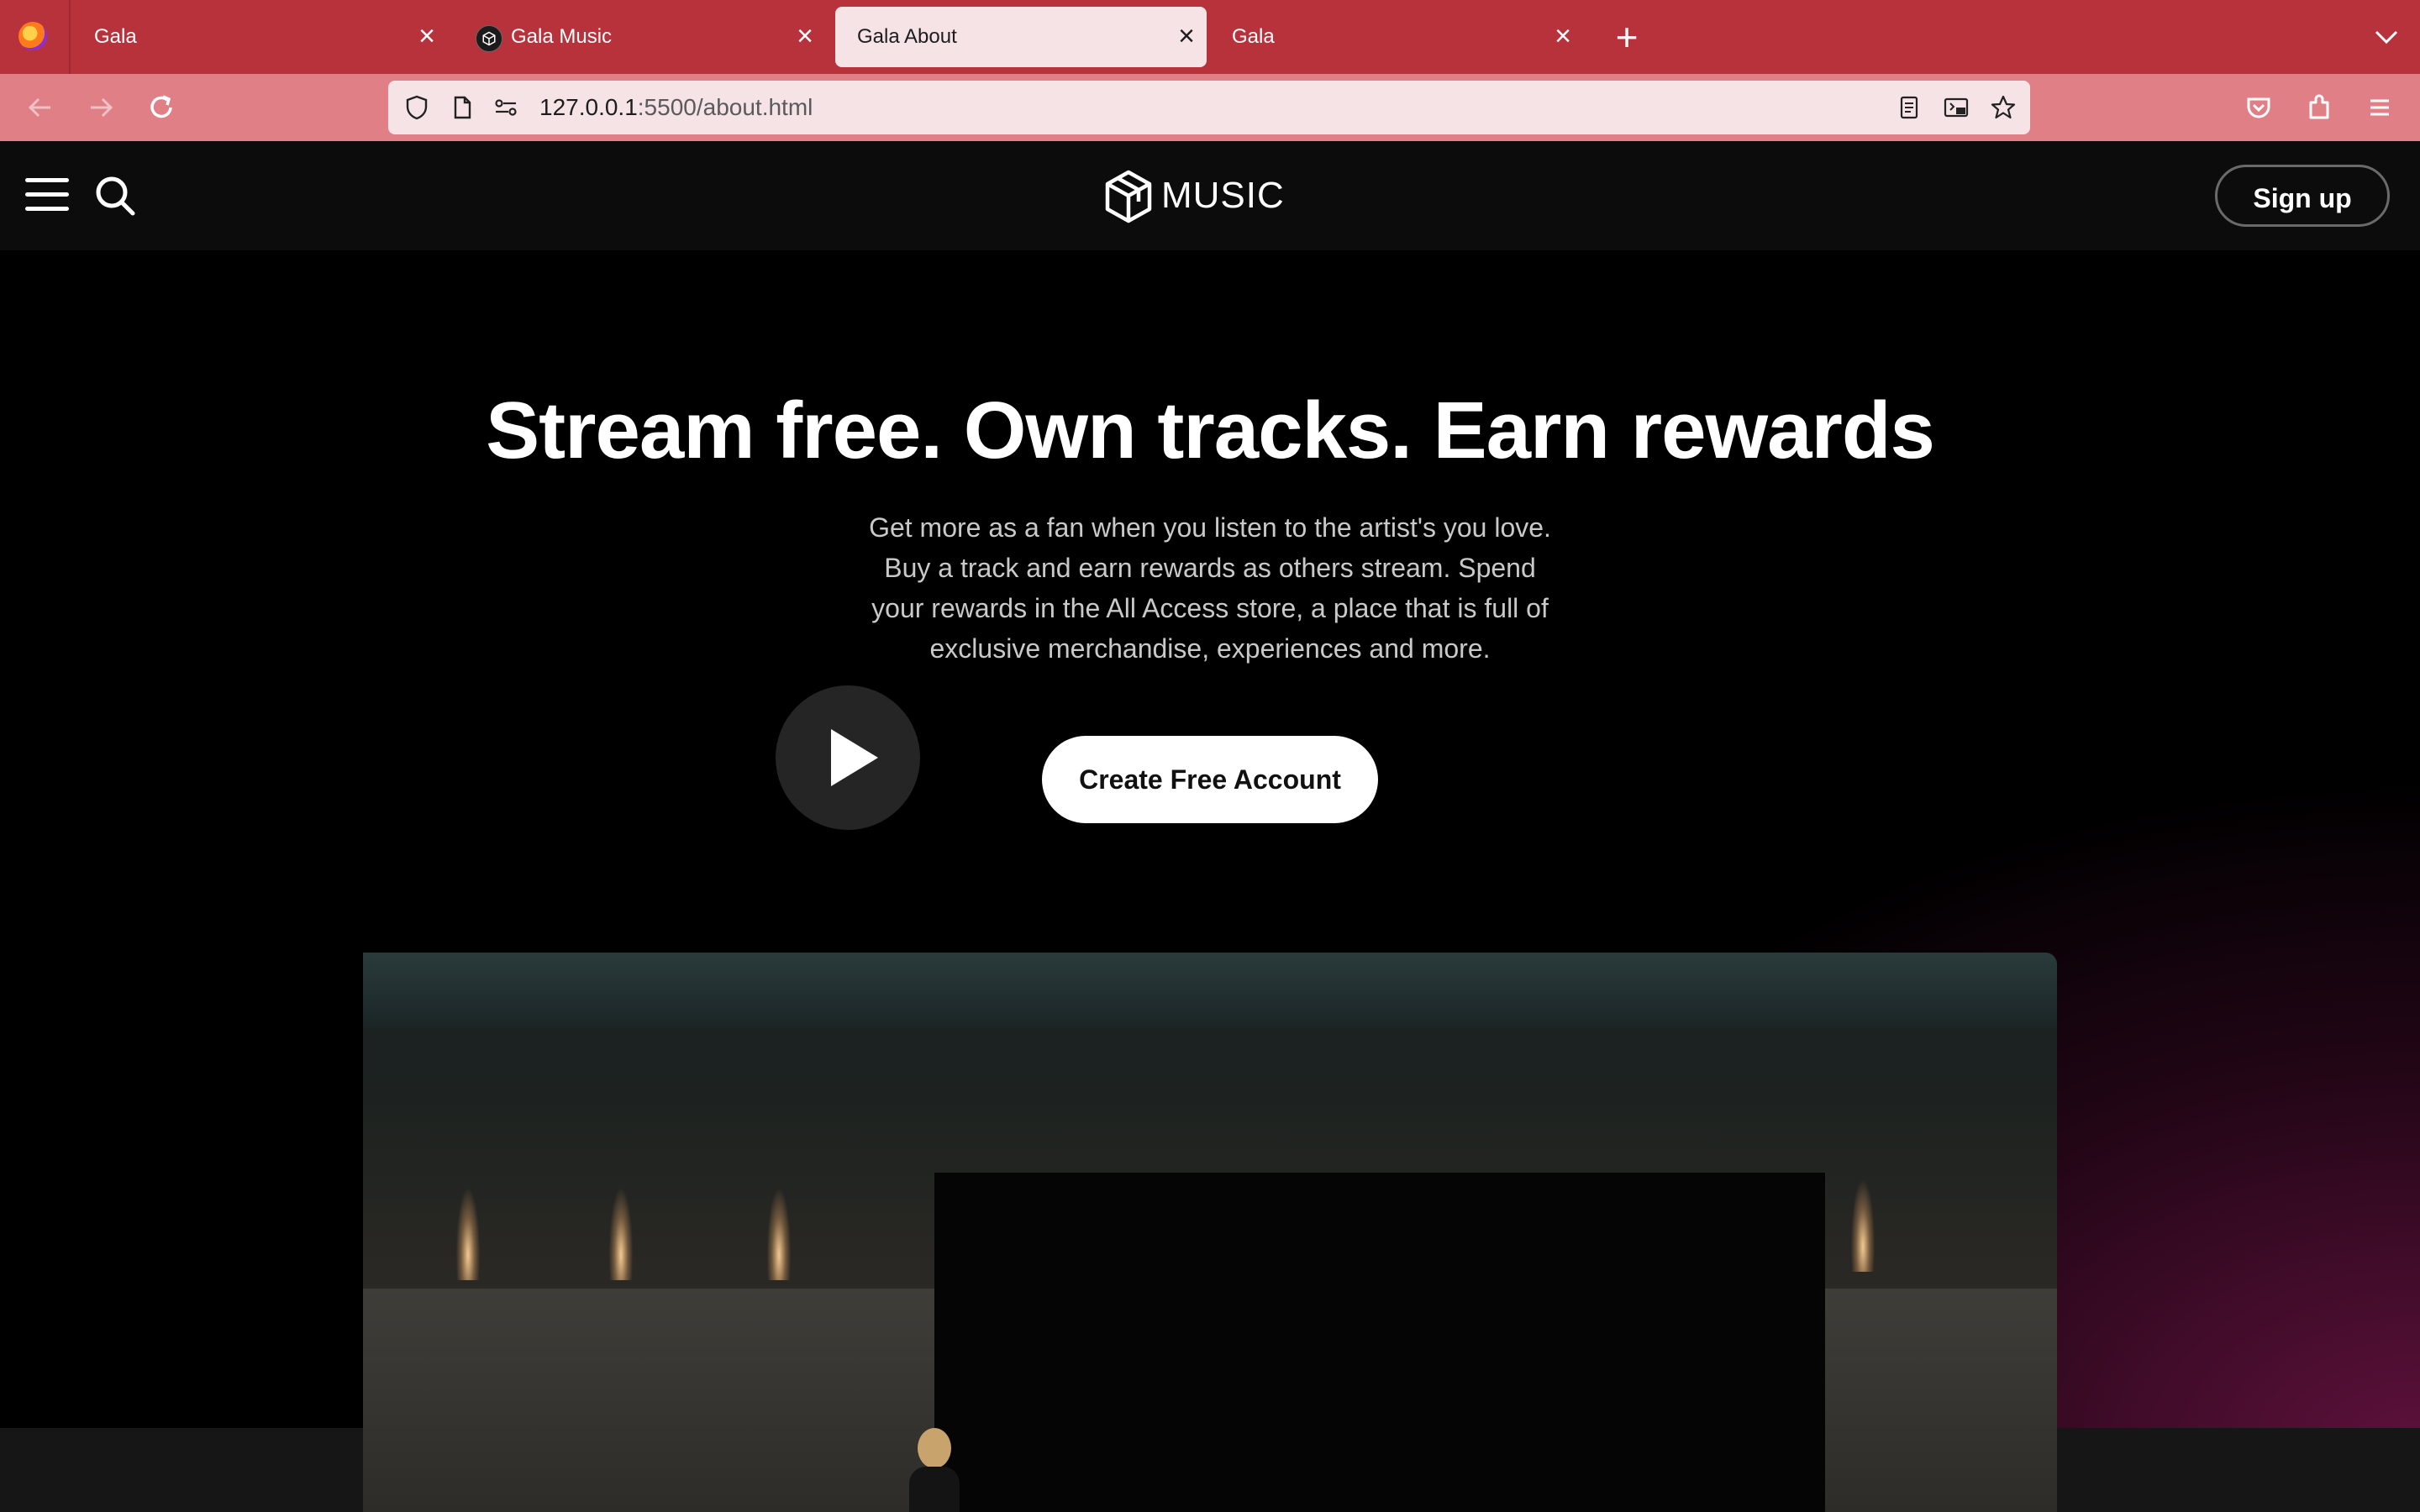 The image size is (2420, 1512). What do you see at coordinates (463, 107) in the screenshot?
I see `page-icon` at bounding box center [463, 107].